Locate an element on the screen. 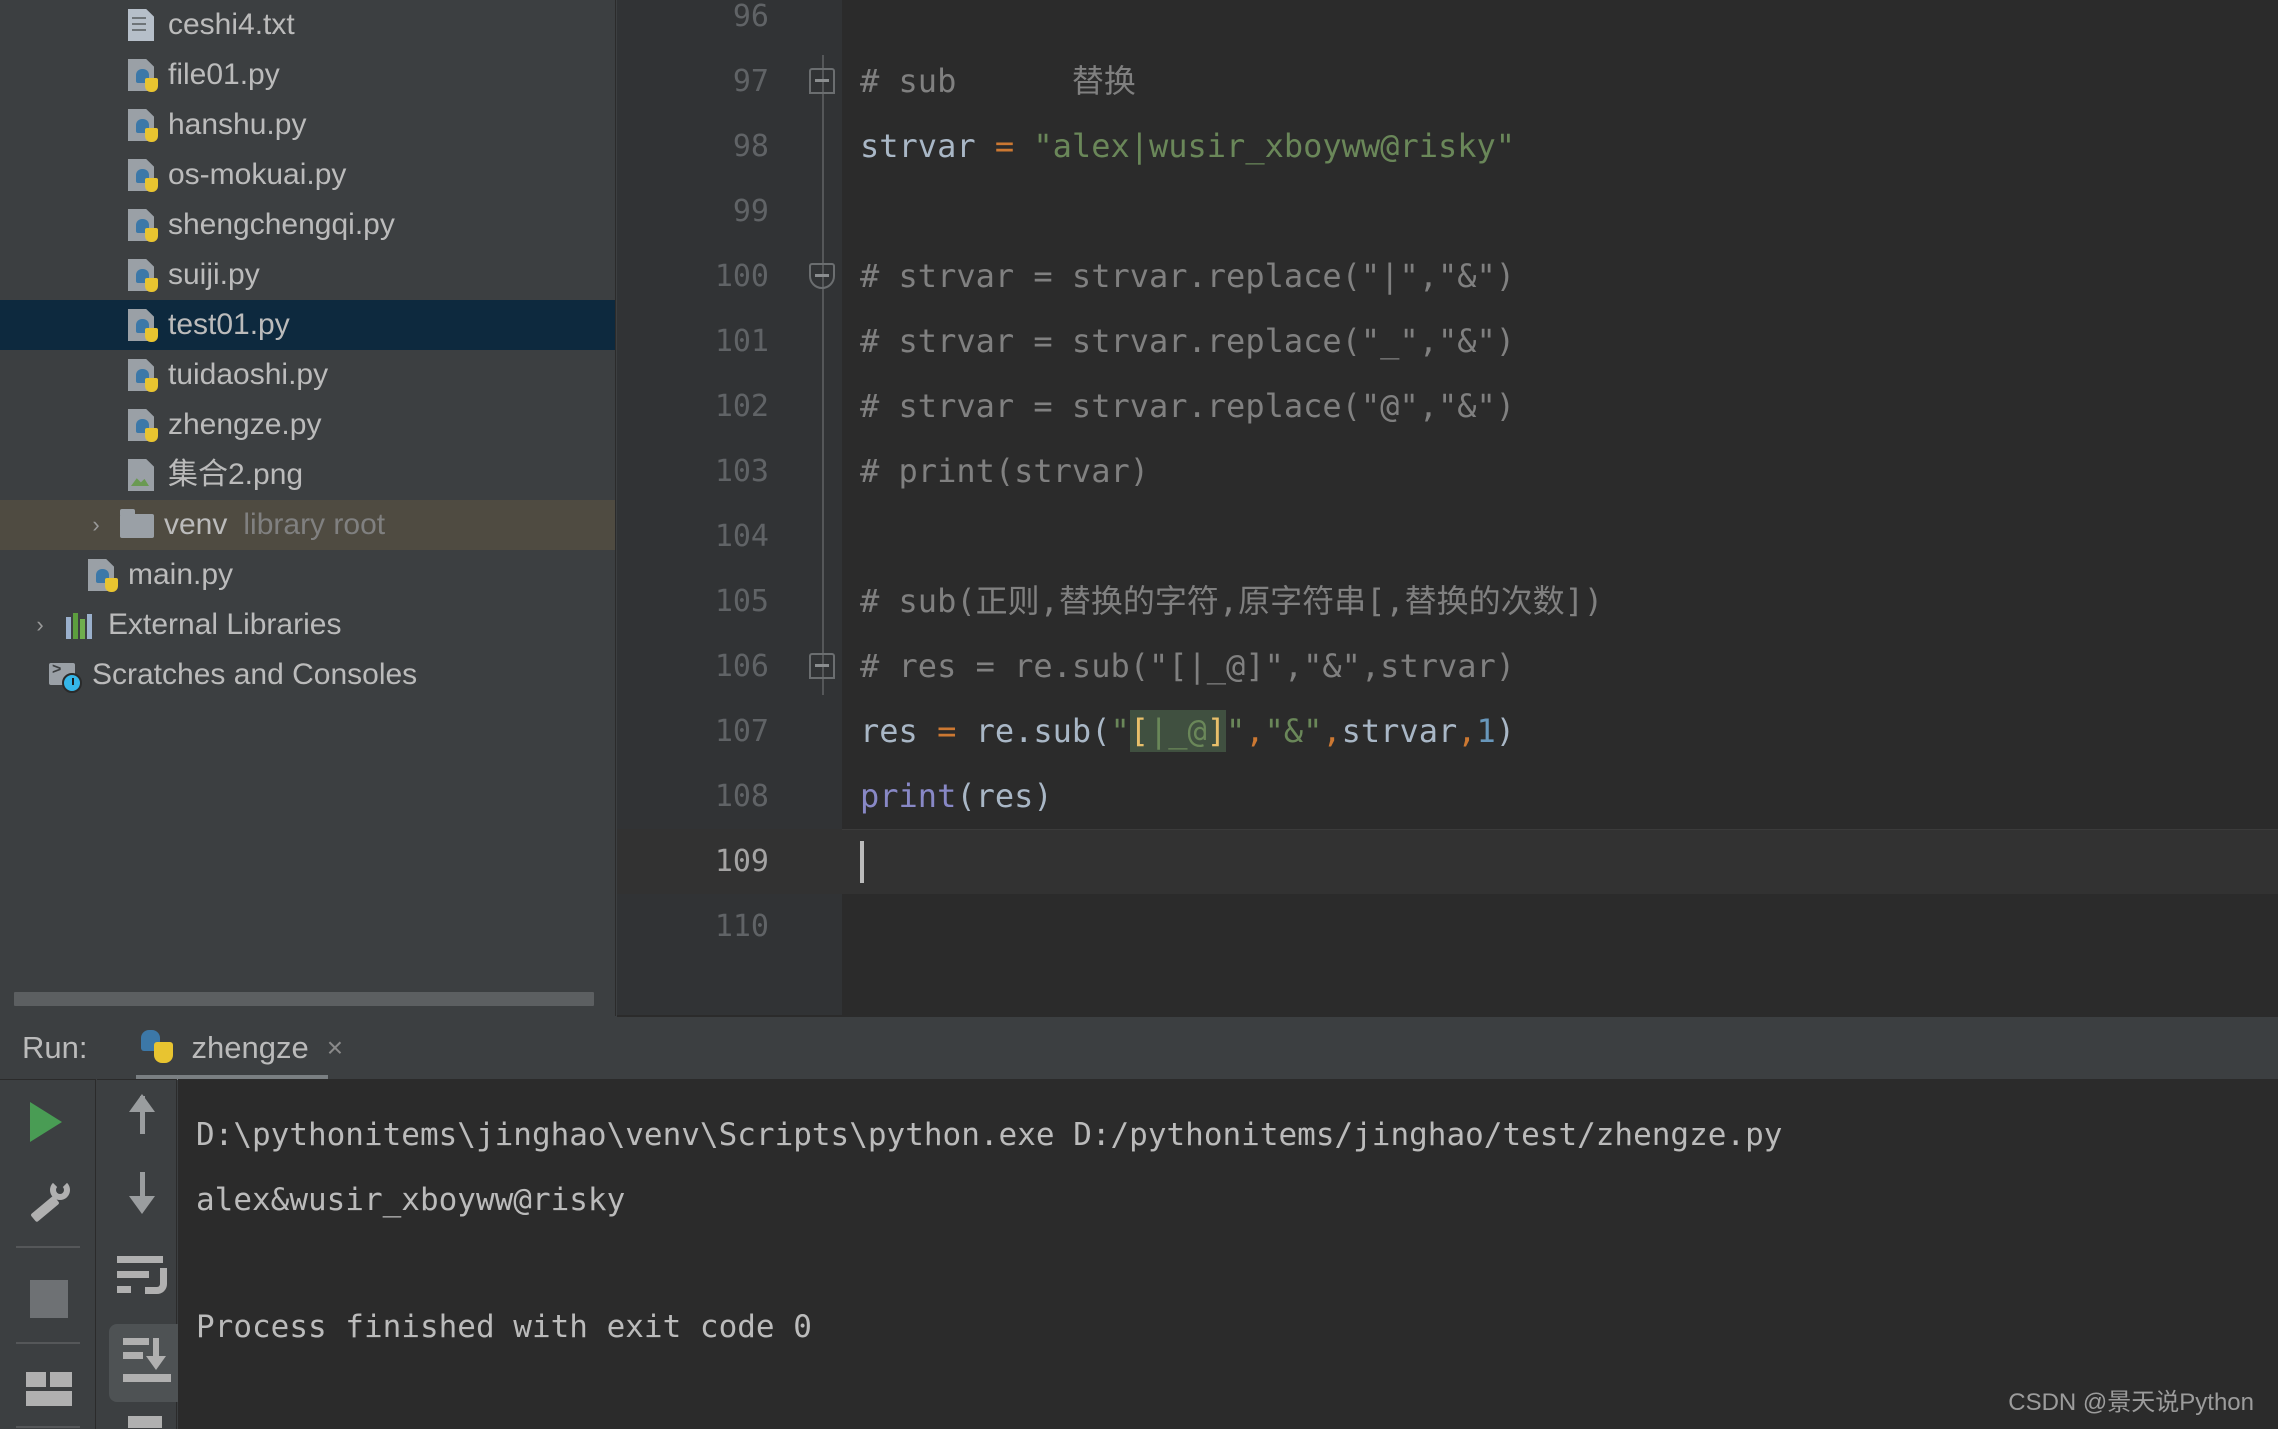 The height and width of the screenshot is (1429, 2278). tree-item-label: ceshi4.txt is located at coordinates (231, 24).